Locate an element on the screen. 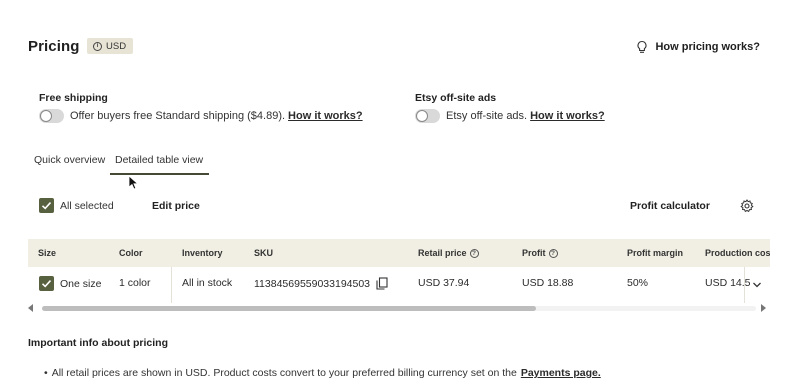 Image resolution: width=800 pixels, height=379 pixels. chevron-down-icon is located at coordinates (757, 285).